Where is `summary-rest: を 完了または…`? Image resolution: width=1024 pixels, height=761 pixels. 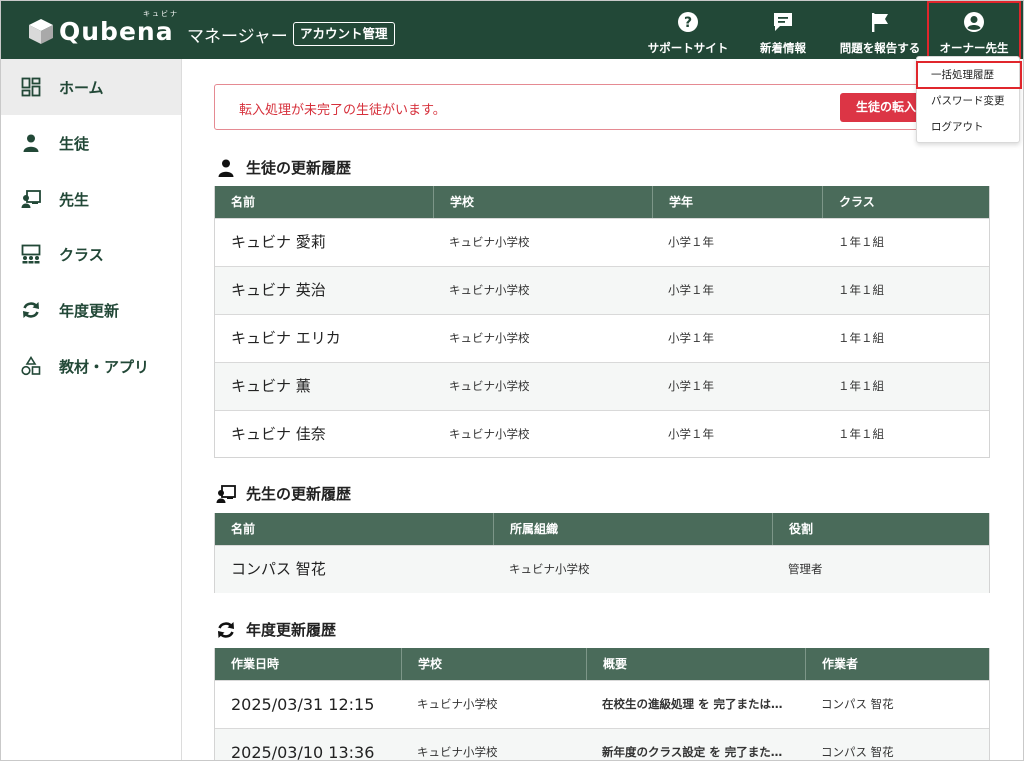
summary-rest: を 完了または… is located at coordinates (738, 704).